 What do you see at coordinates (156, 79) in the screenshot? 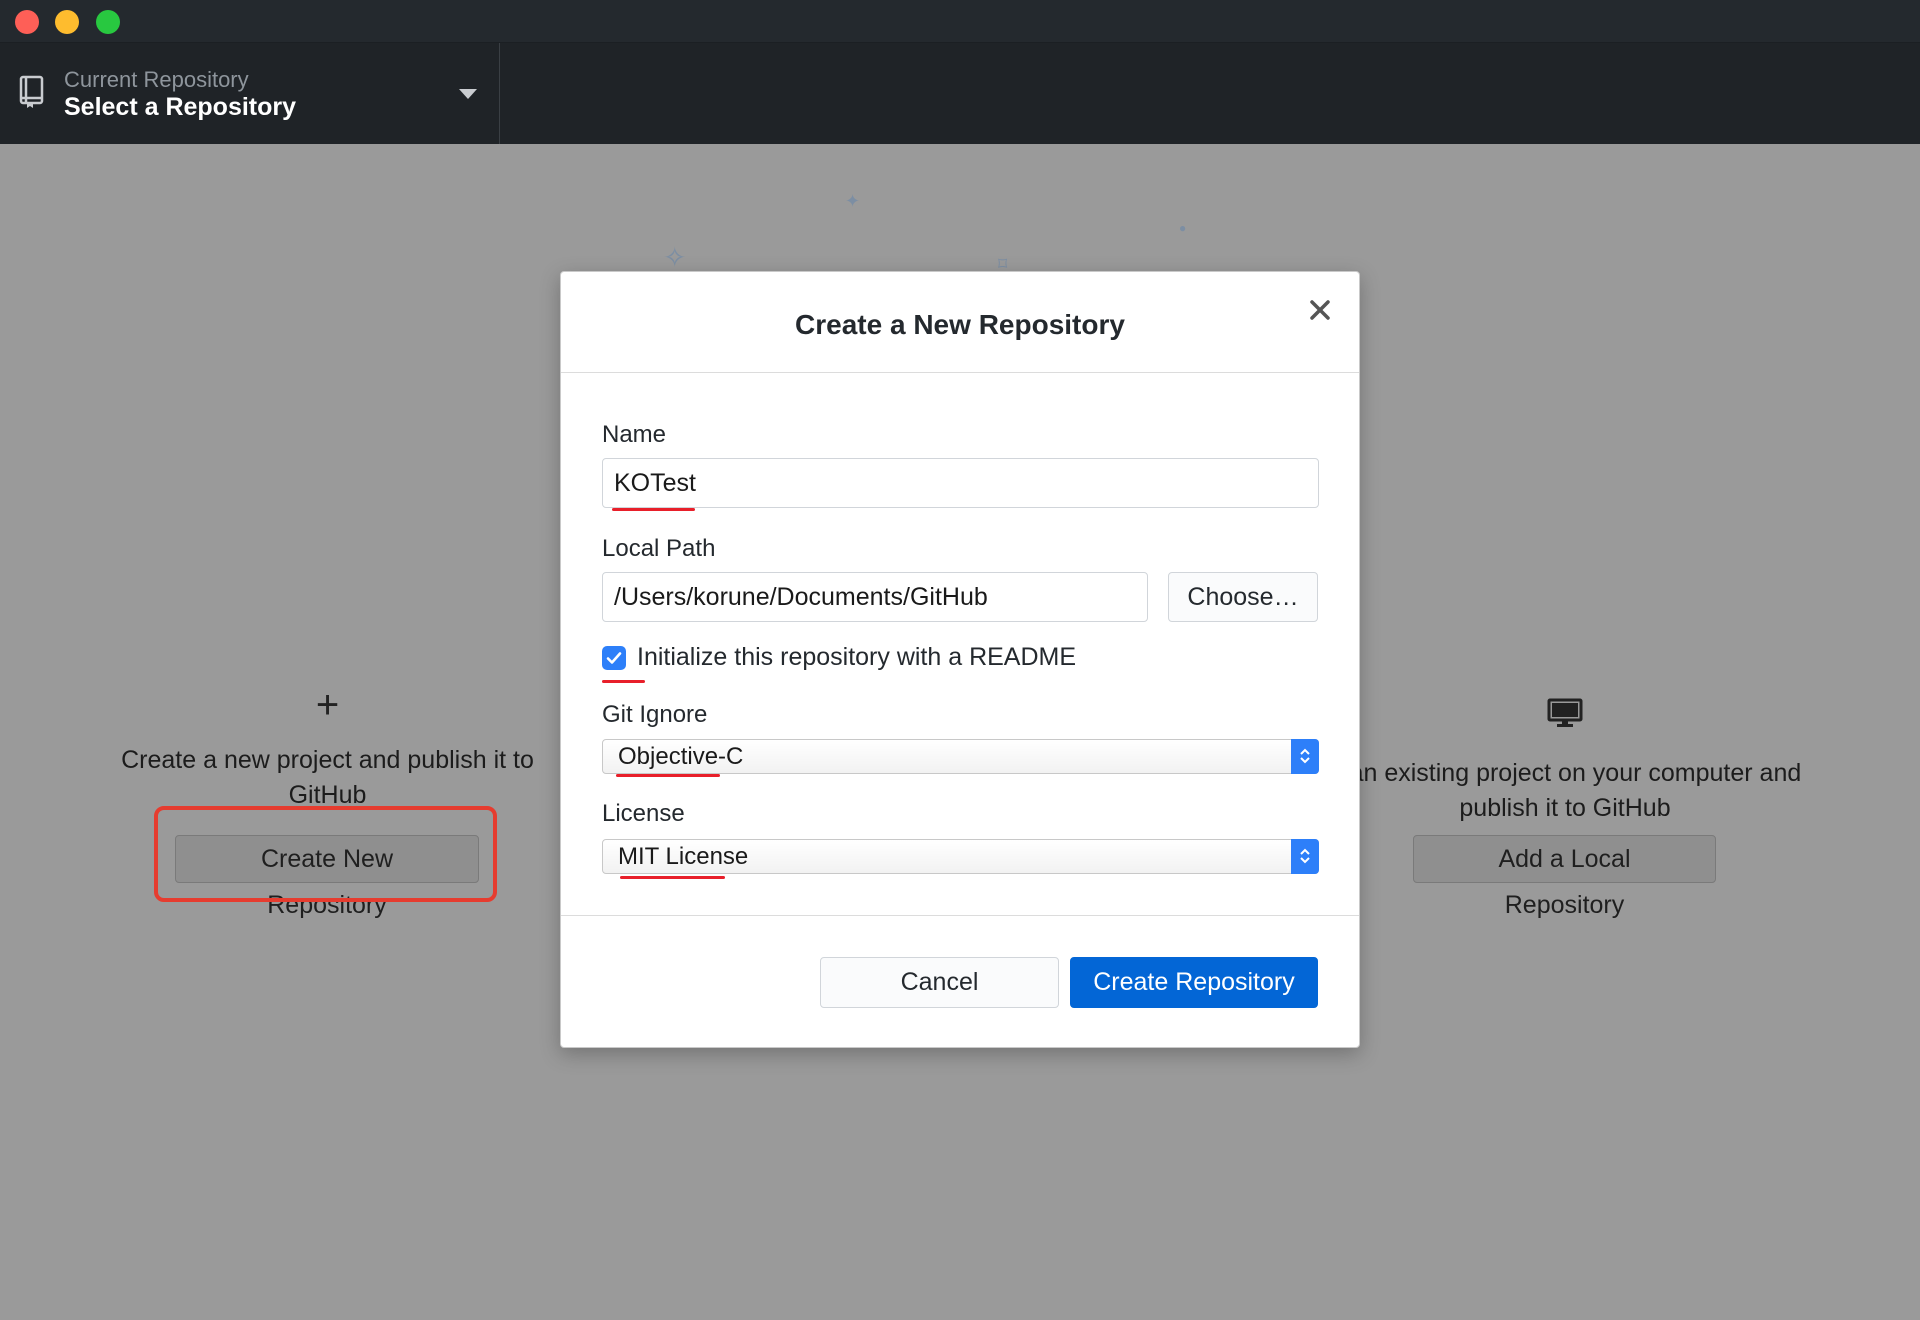
I see `current-repository-caption: Current Repository` at bounding box center [156, 79].